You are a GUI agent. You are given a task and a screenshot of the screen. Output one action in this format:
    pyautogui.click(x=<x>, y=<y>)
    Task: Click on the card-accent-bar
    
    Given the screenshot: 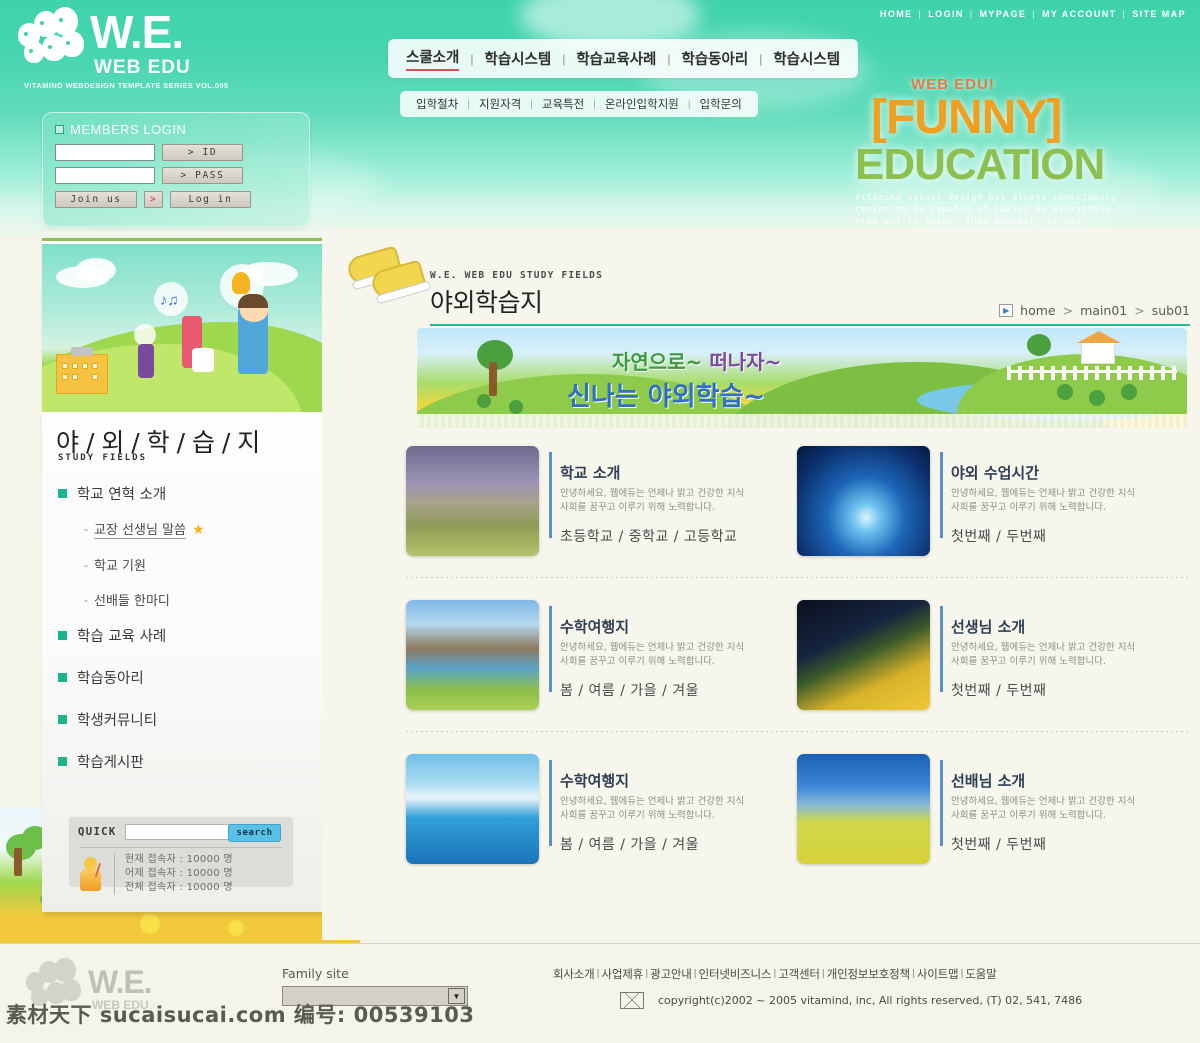 What is the action you would take?
    pyautogui.click(x=550, y=649)
    